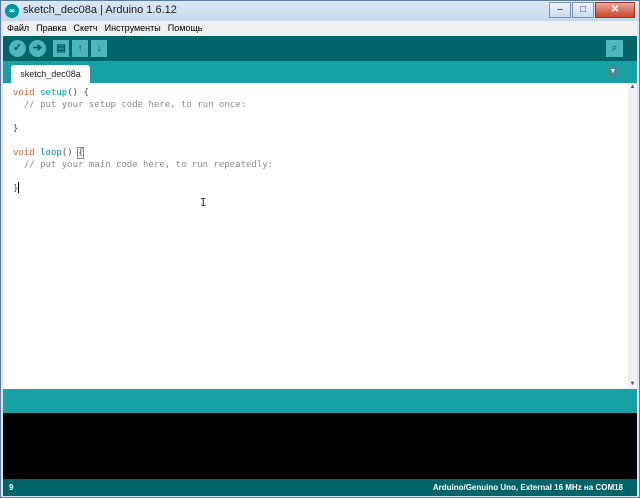 This screenshot has width=640, height=498. I want to click on function-setup: setup, so click(54, 93).